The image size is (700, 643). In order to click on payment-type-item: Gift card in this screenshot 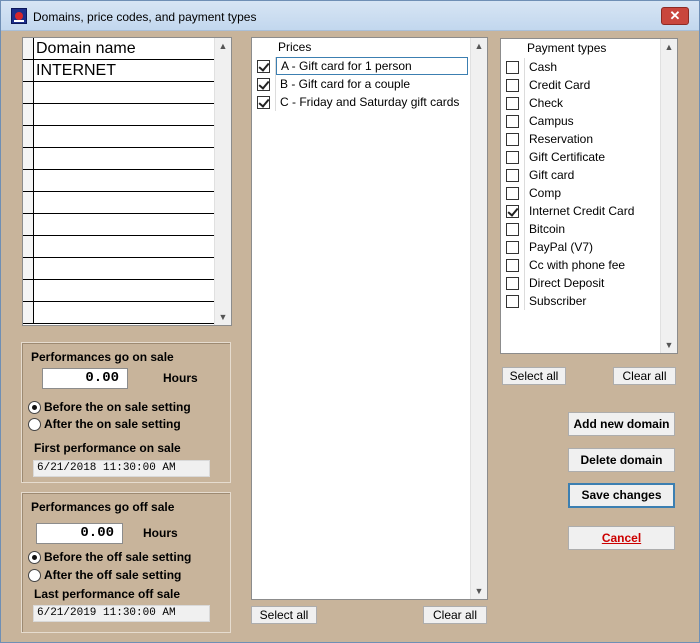, I will do `click(578, 175)`.